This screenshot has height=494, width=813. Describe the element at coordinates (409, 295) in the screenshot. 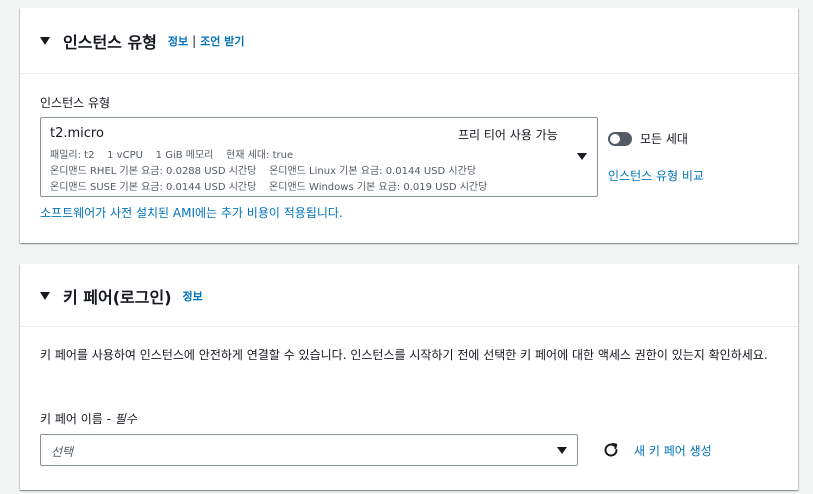

I see `key-pair-header: 키 페어(로그인) 정보` at that location.